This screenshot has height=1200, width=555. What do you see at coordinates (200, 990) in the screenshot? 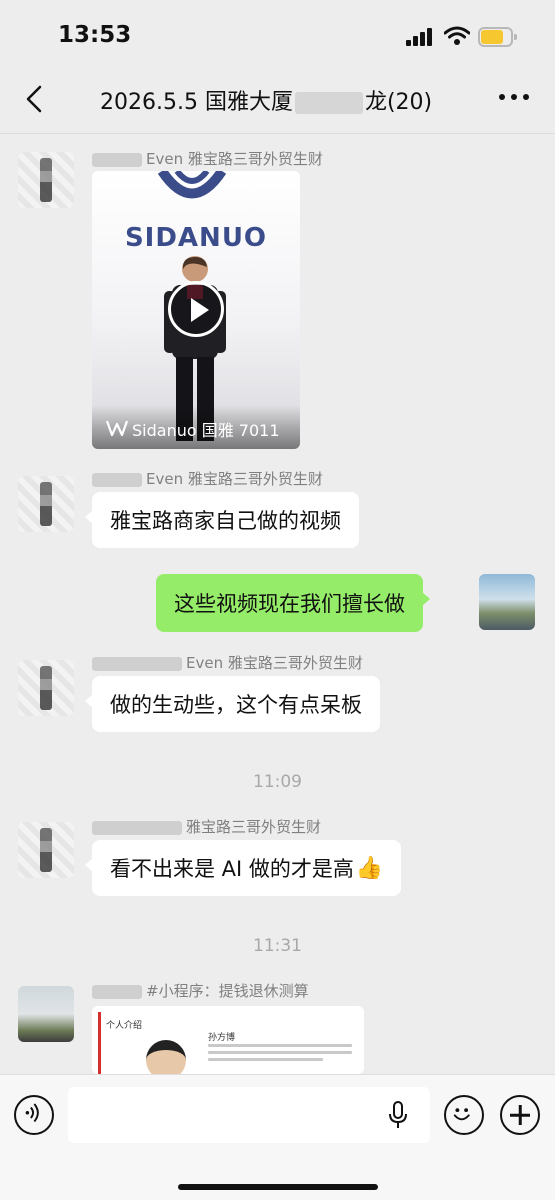
I see `sender-name: #小程序：提钱退休测算` at bounding box center [200, 990].